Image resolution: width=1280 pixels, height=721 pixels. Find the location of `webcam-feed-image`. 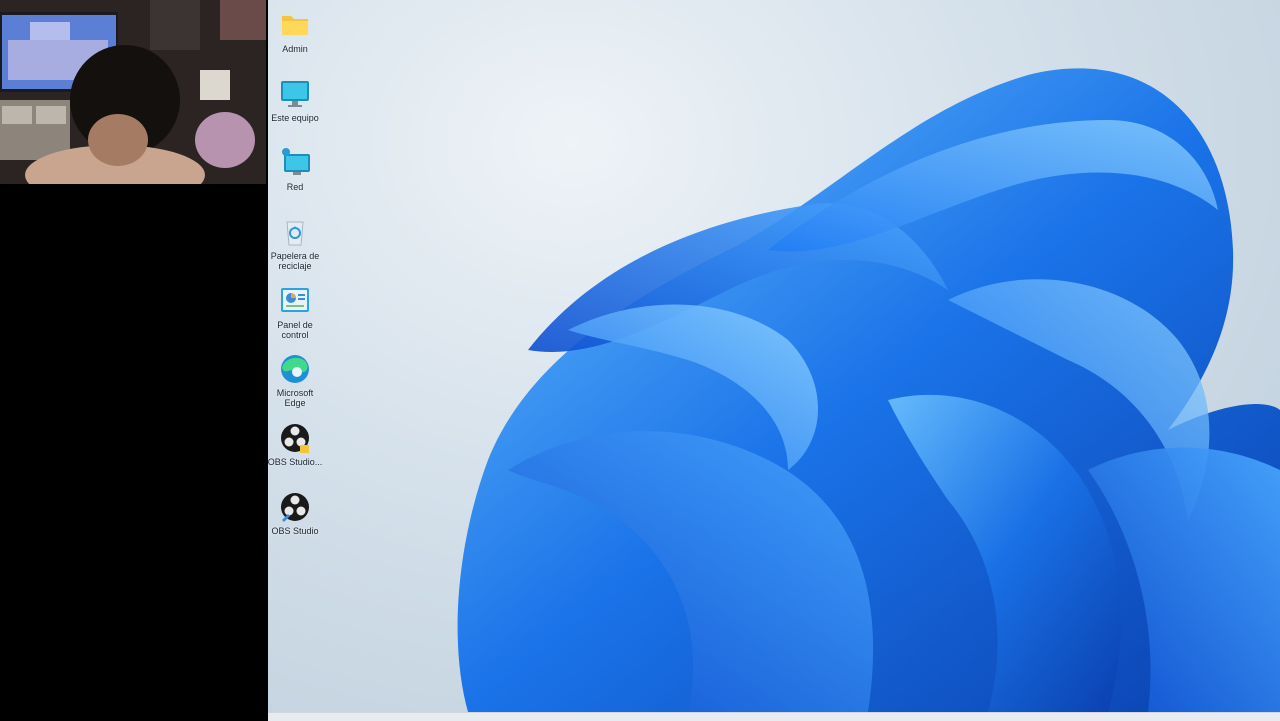

webcam-feed-image is located at coordinates (133, 92).